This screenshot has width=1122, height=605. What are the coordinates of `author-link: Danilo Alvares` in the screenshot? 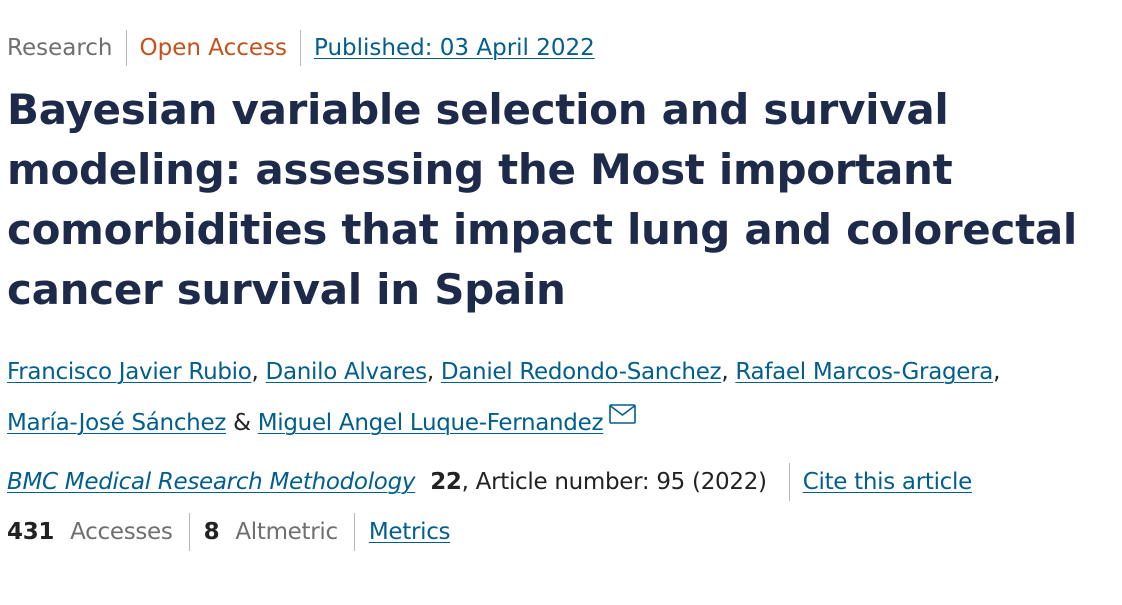 It's located at (347, 372).